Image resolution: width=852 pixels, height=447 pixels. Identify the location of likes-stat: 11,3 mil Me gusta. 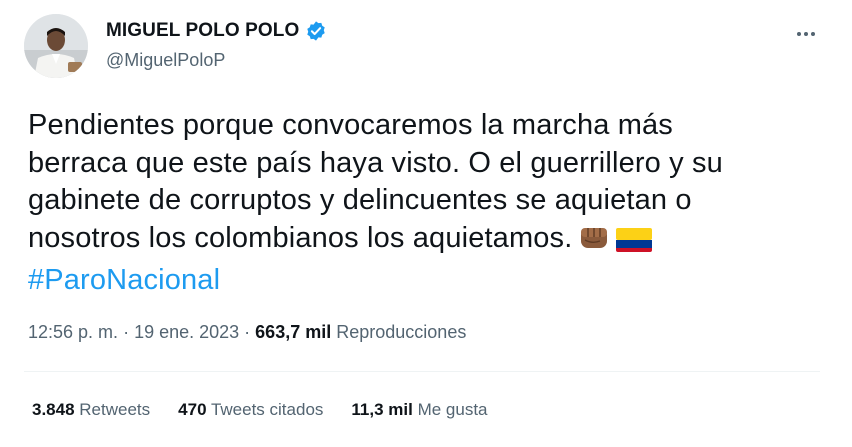
(419, 410).